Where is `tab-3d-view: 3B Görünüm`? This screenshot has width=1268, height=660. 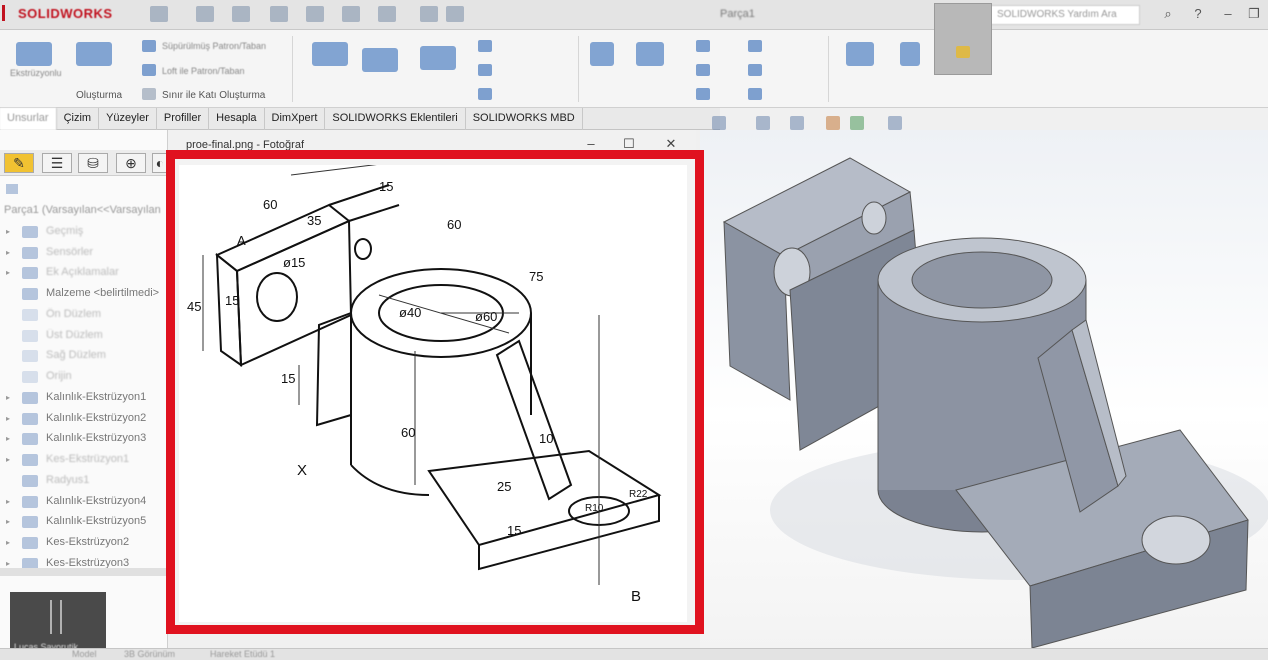 tab-3d-view: 3B Görünüm is located at coordinates (149, 654).